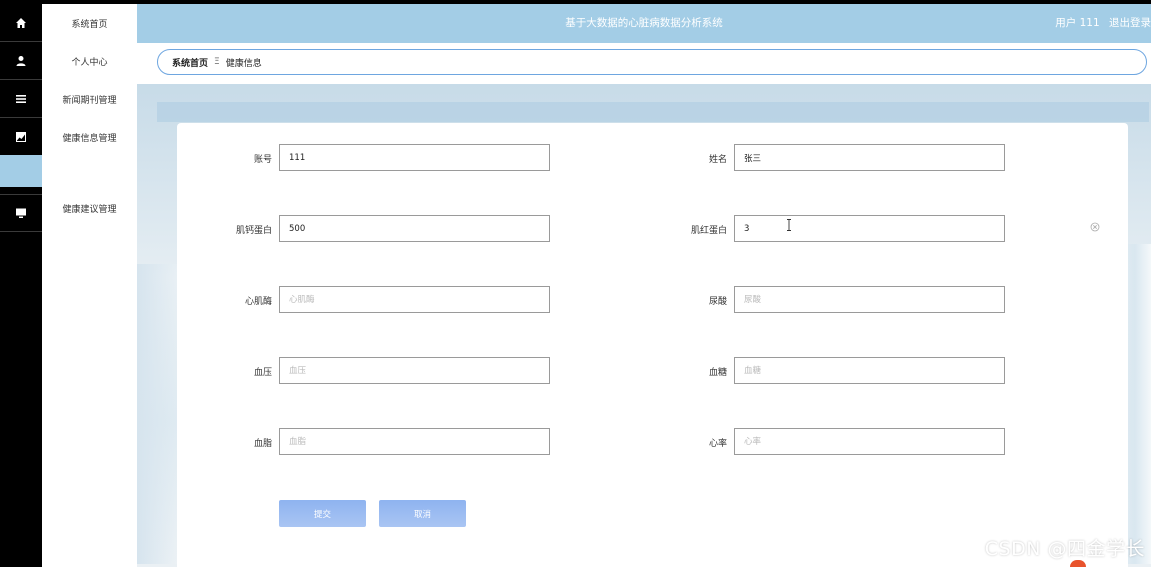 The height and width of the screenshot is (567, 1151). I want to click on sidebar-item-label: 新闻期刊管理, so click(89, 100).